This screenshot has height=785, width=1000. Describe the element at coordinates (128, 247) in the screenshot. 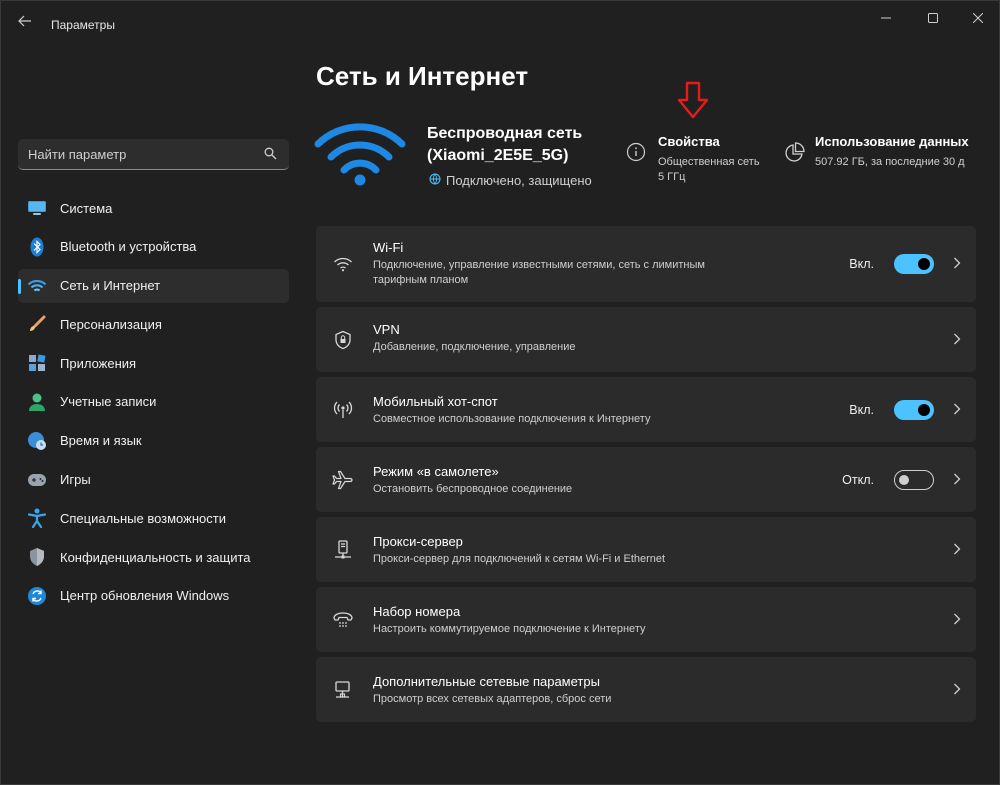

I see `sidebar-item-label: Bluetooth и устройства` at that location.